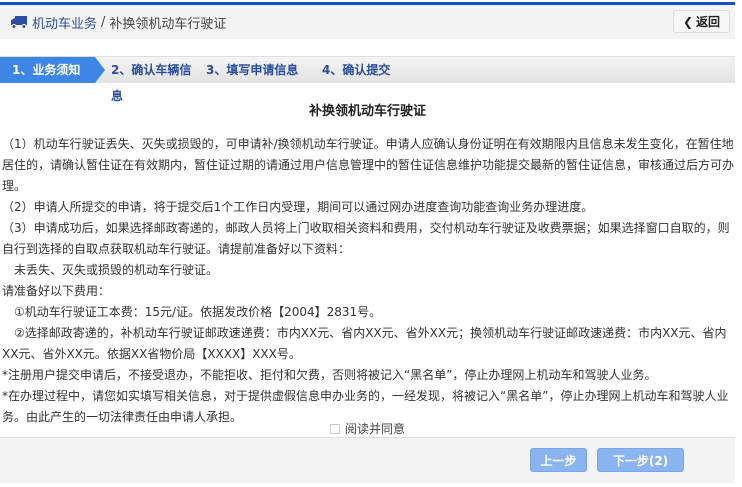 This screenshot has height=487, width=742. I want to click on breadcrumb-section: 机动车业务, so click(64, 22).